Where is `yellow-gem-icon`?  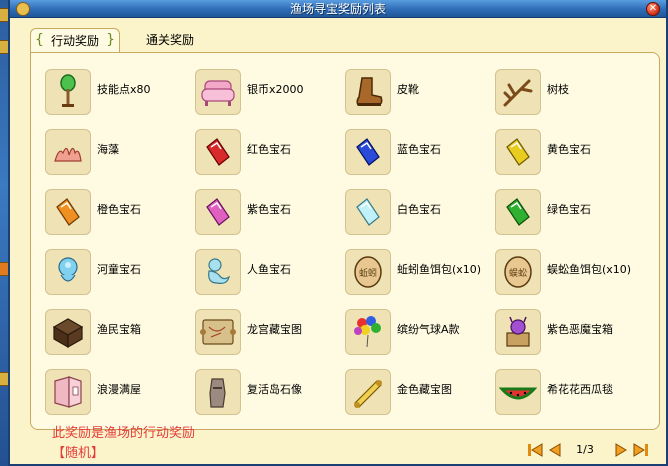 yellow-gem-icon is located at coordinates (518, 152).